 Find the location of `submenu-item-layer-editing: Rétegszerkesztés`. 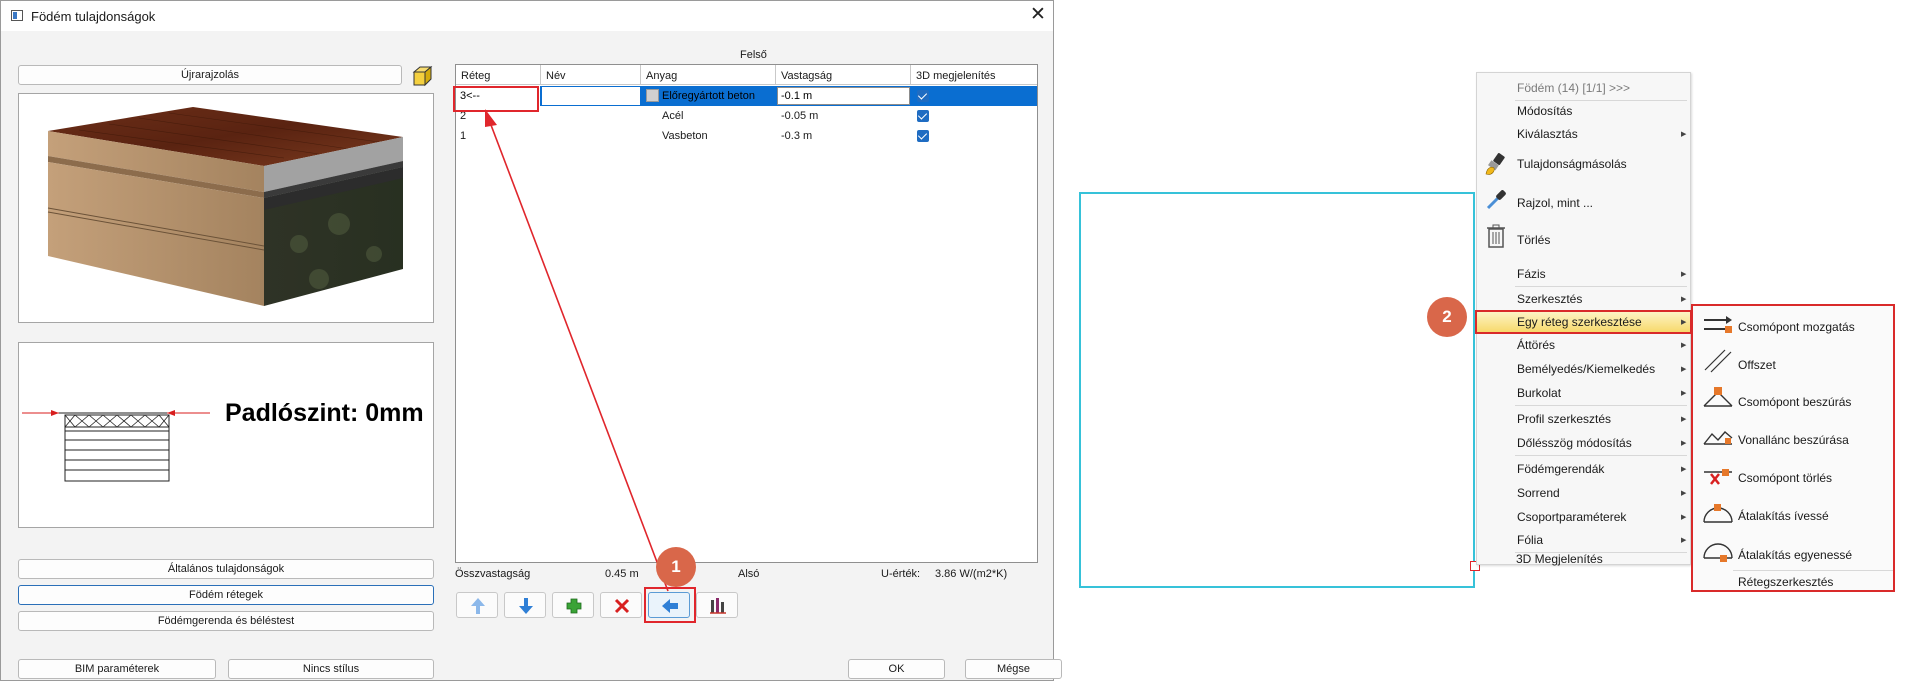

submenu-item-layer-editing: Rétegszerkesztés is located at coordinates (1785, 582).